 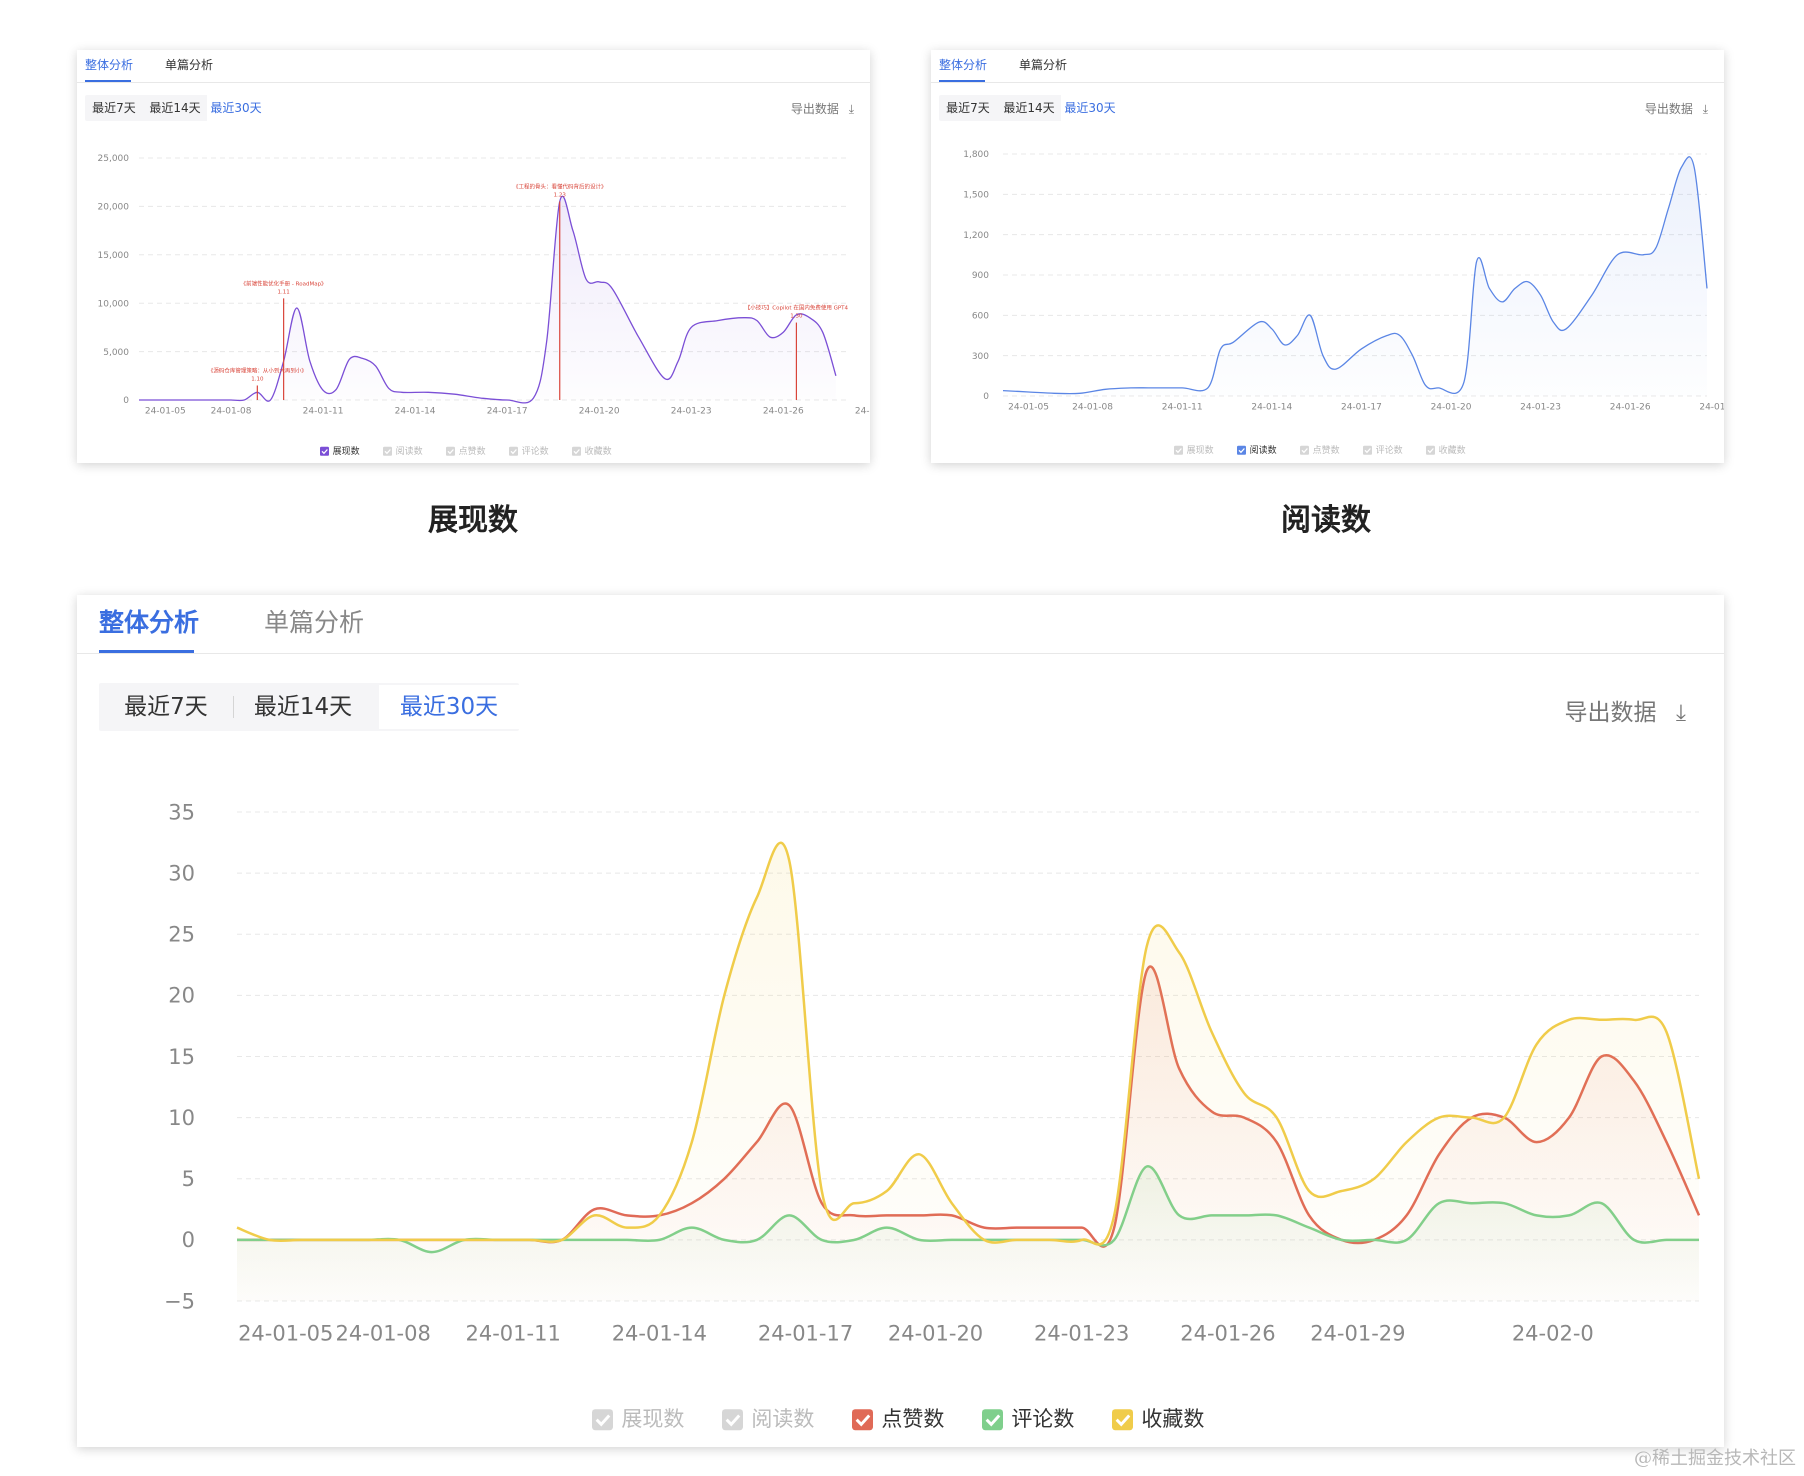 What do you see at coordinates (284, 292) in the screenshot?
I see `annotation-date: 1.11` at bounding box center [284, 292].